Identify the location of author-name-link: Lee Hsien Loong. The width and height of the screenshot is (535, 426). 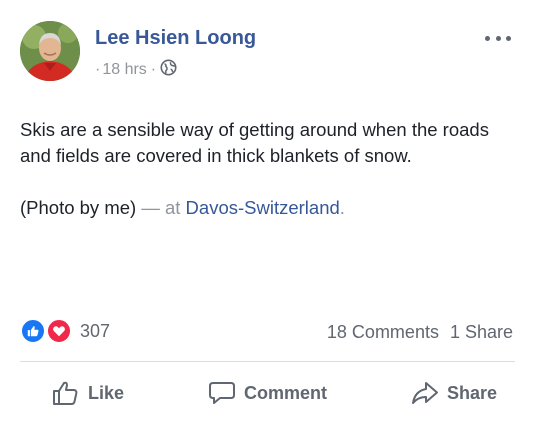
(175, 38).